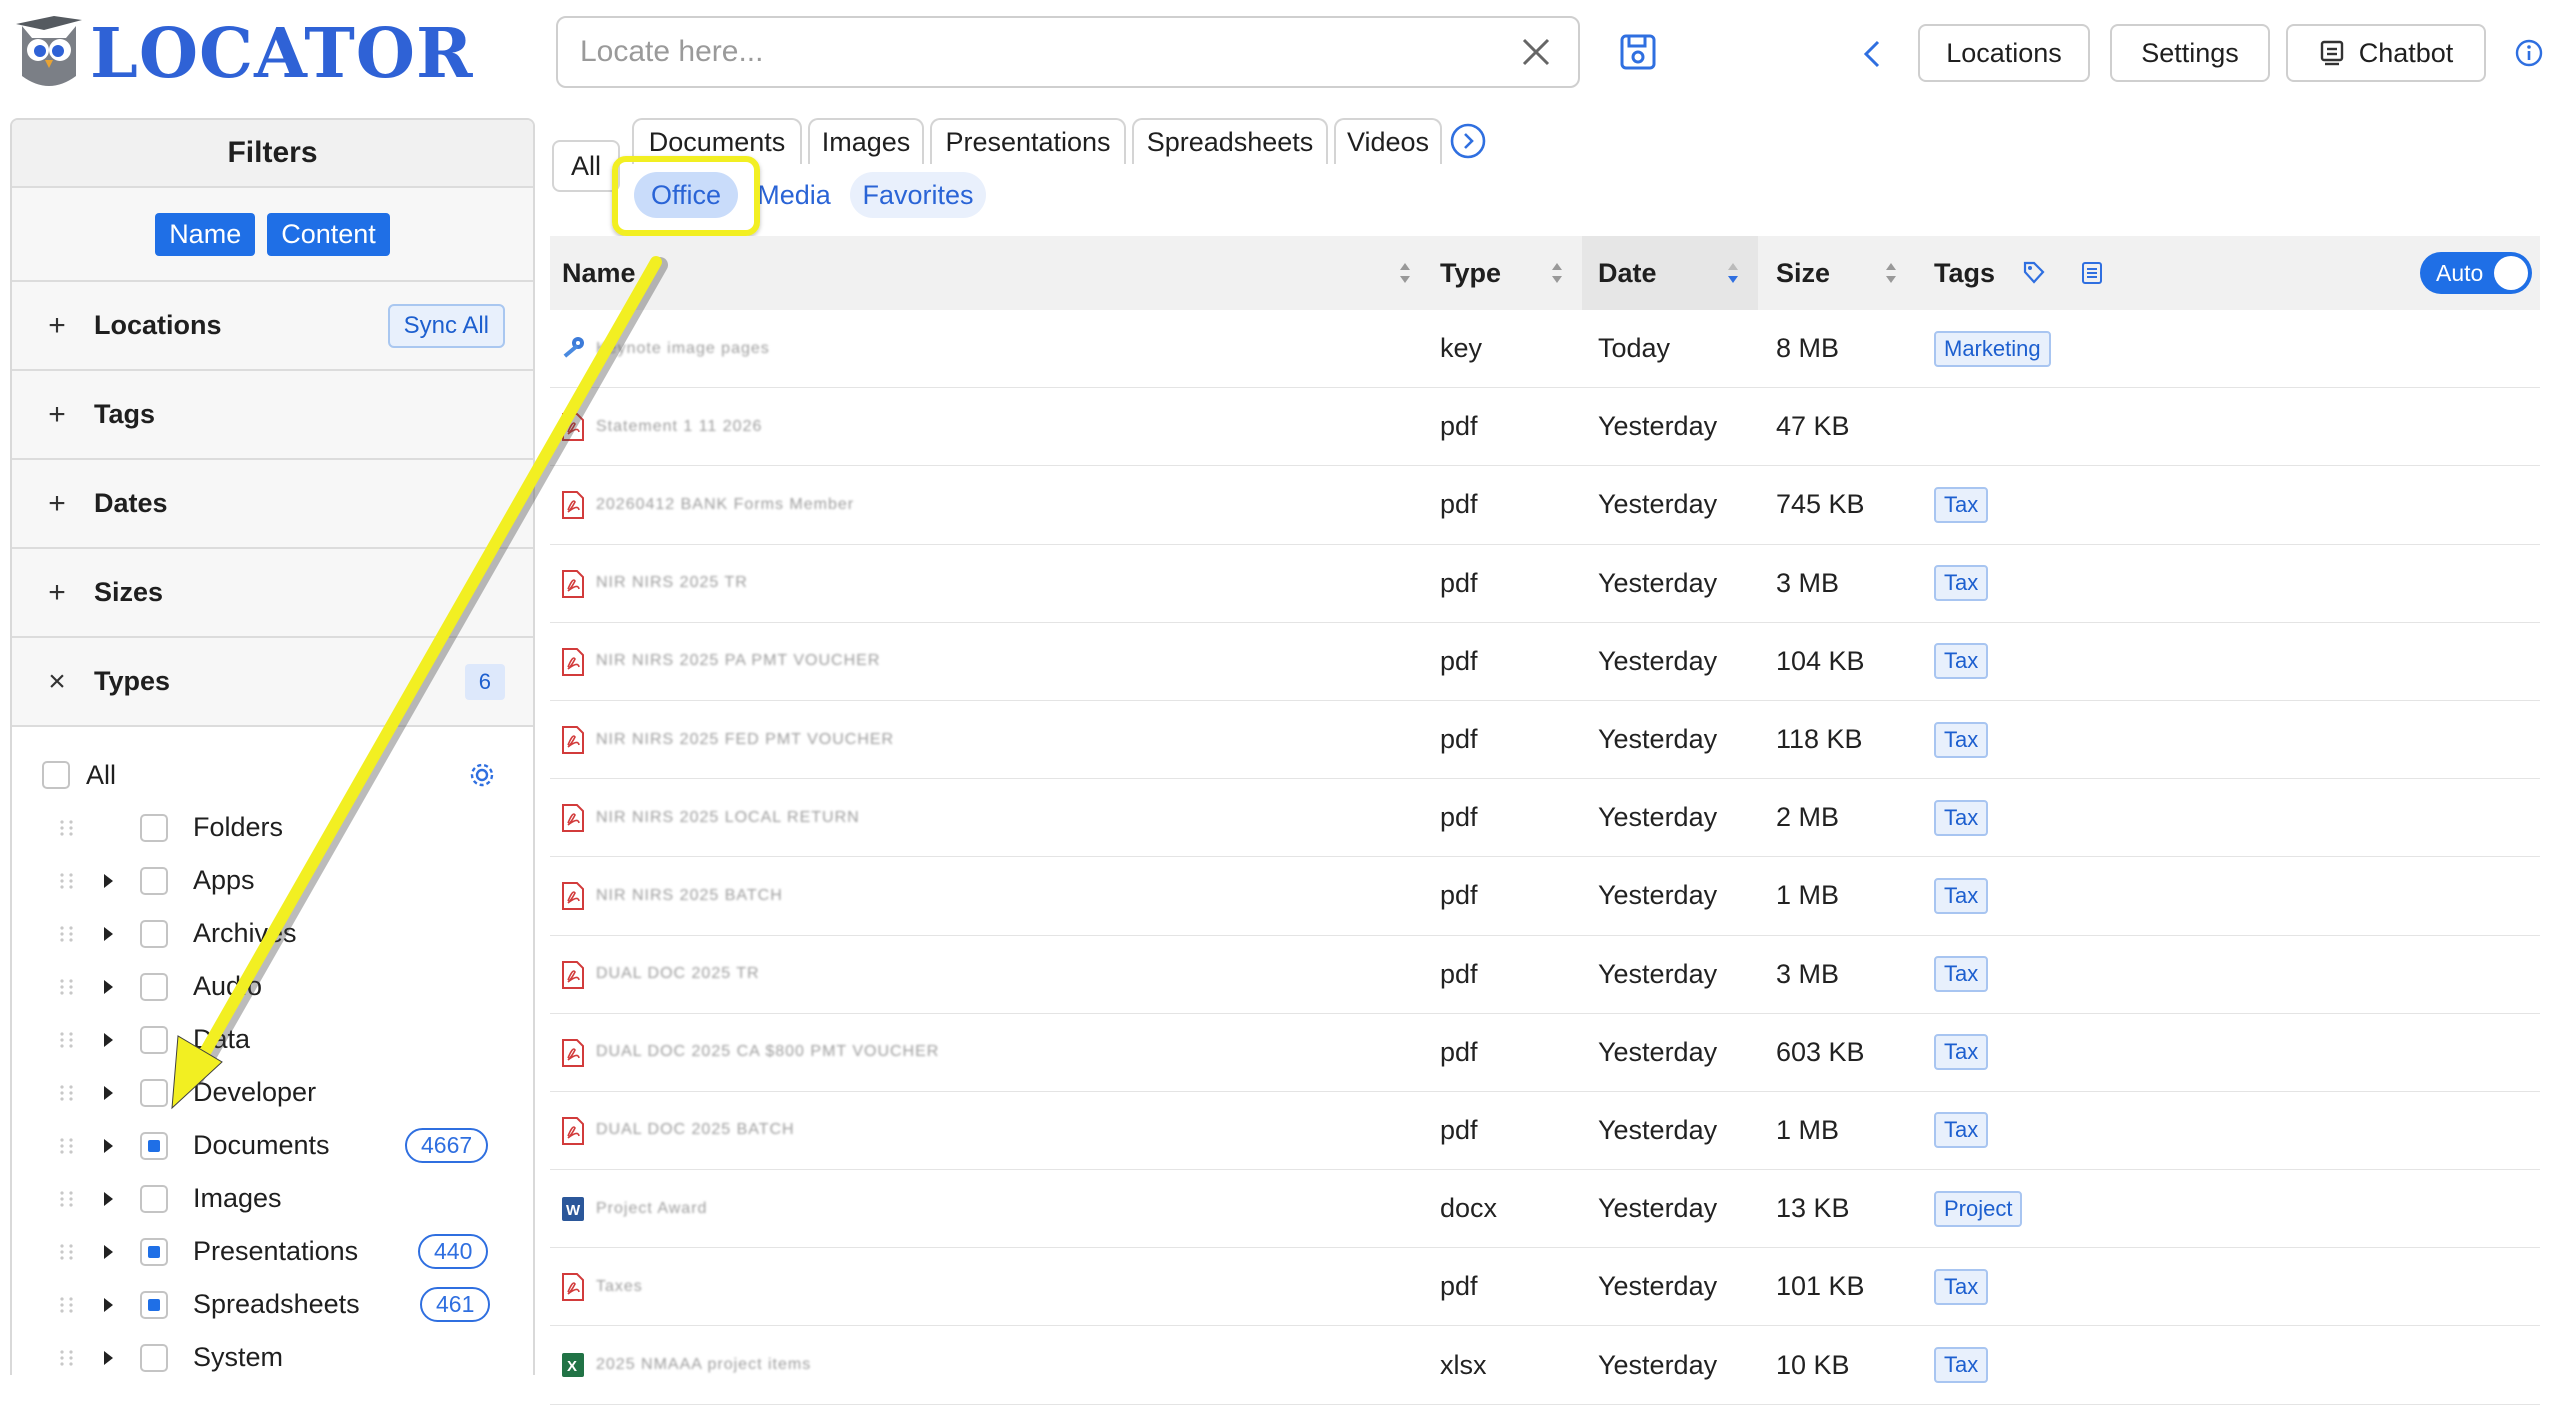 This screenshot has height=1405, width=2560. What do you see at coordinates (990, 1286) in the screenshot?
I see `name-cell: Taxes` at bounding box center [990, 1286].